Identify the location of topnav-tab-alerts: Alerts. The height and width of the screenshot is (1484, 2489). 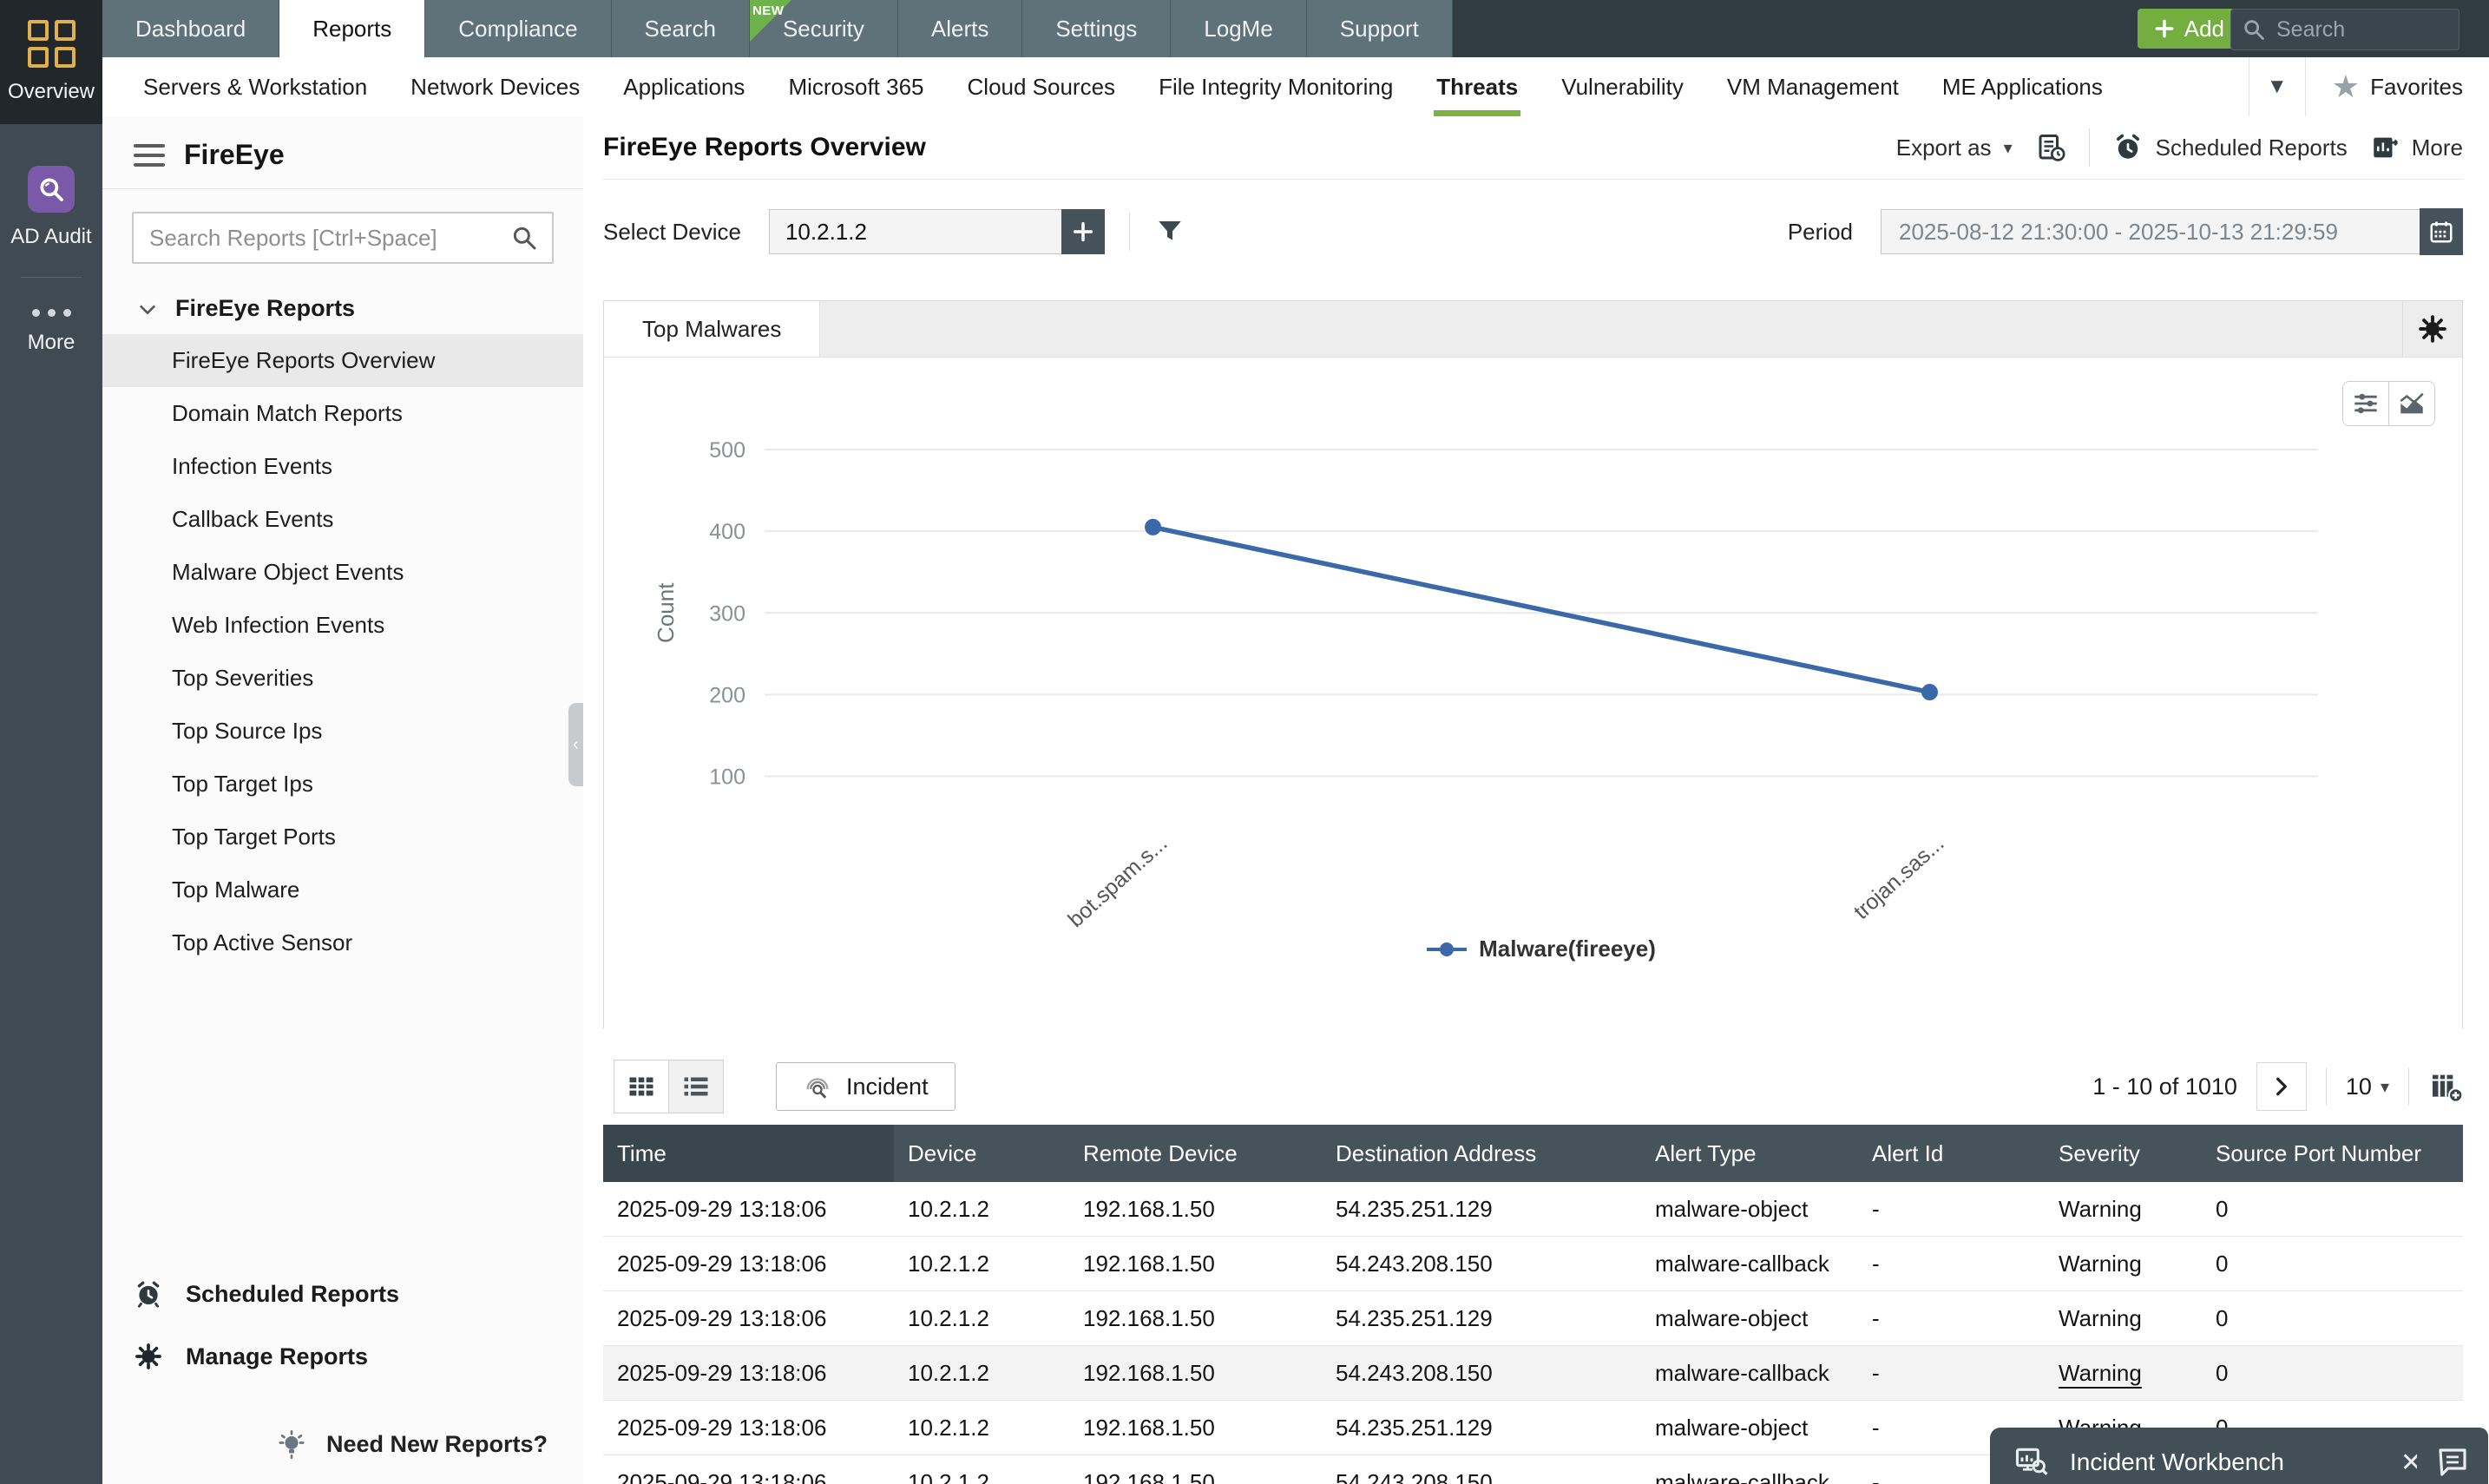
(960, 29).